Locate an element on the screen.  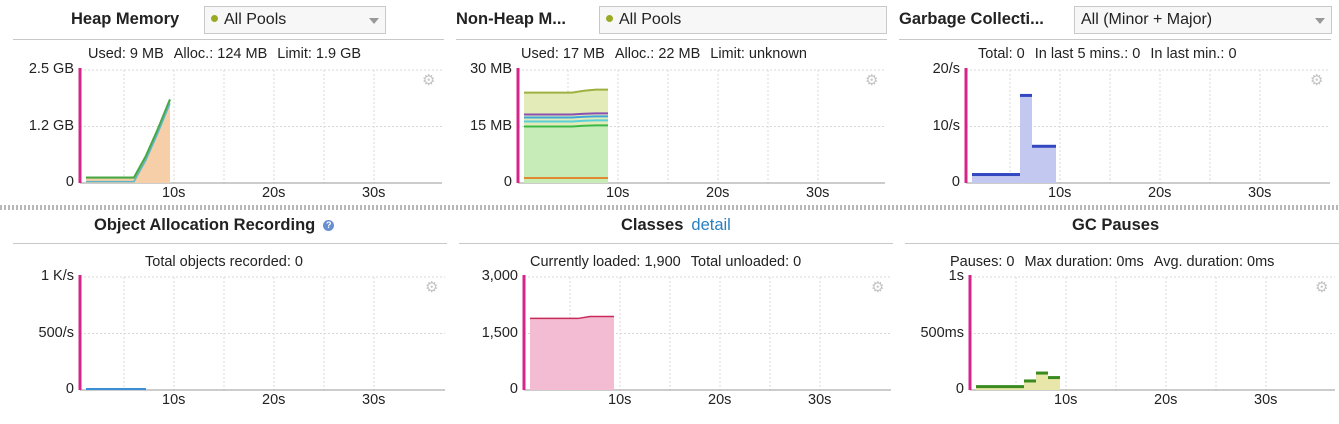
y-tick-label: 2.5 GB is located at coordinates (51, 69).